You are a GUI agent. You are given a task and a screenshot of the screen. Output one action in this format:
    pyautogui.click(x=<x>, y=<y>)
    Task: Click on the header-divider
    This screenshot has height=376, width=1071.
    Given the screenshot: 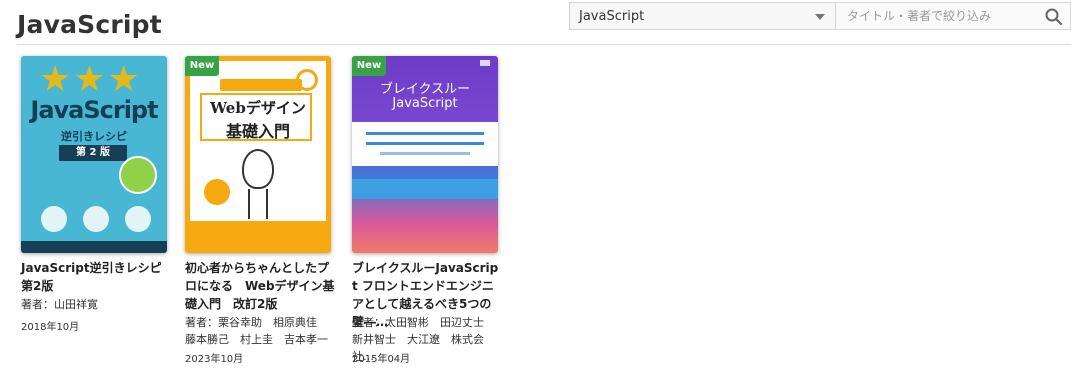 What is the action you would take?
    pyautogui.click(x=544, y=44)
    